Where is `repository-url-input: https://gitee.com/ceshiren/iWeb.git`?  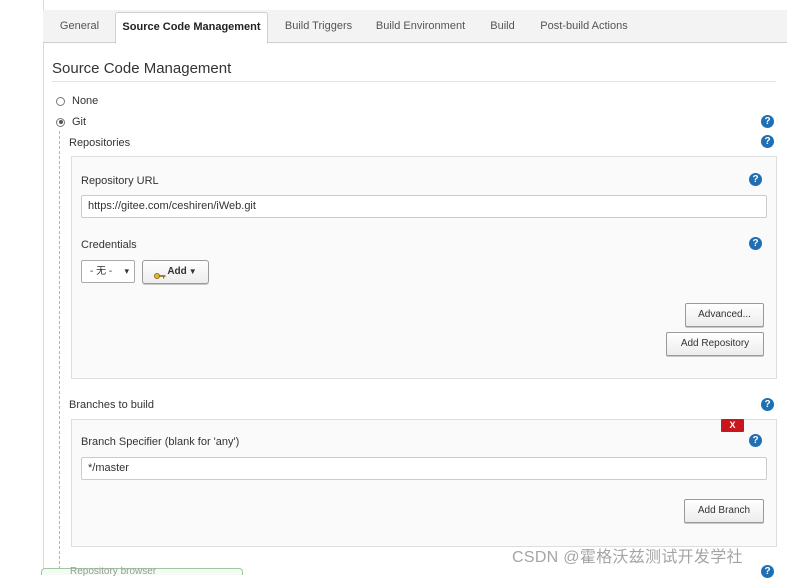
repository-url-input: https://gitee.com/ceshiren/iWeb.git is located at coordinates (424, 206).